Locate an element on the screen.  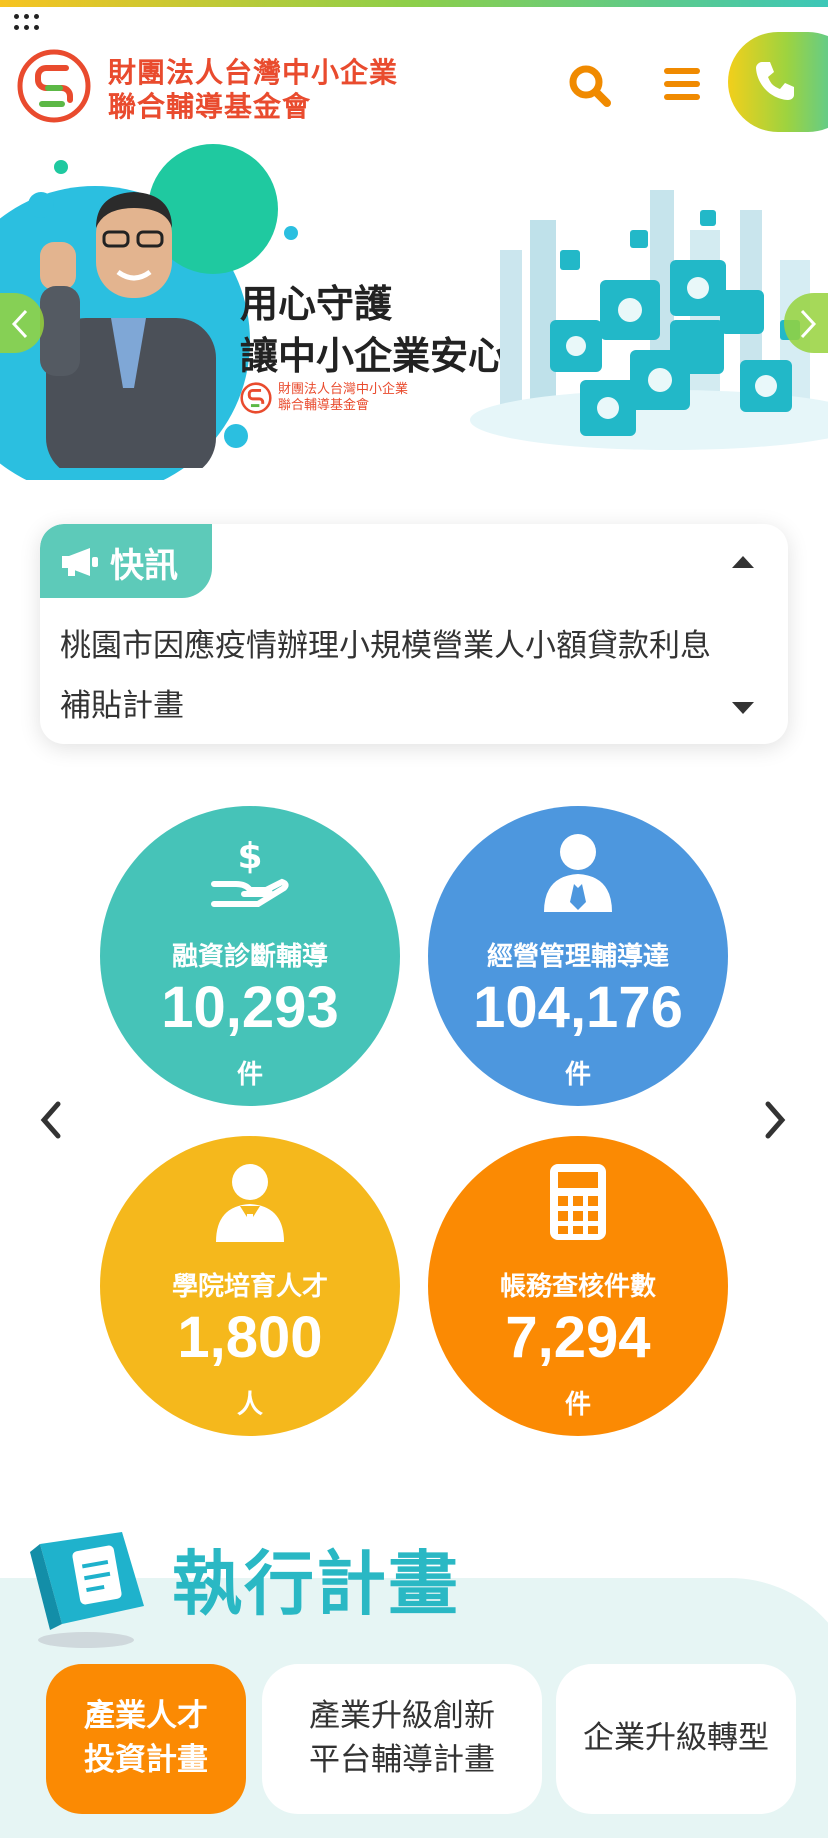
banner-logo-line2: 聯合輔導基金會 is located at coordinates (324, 405).